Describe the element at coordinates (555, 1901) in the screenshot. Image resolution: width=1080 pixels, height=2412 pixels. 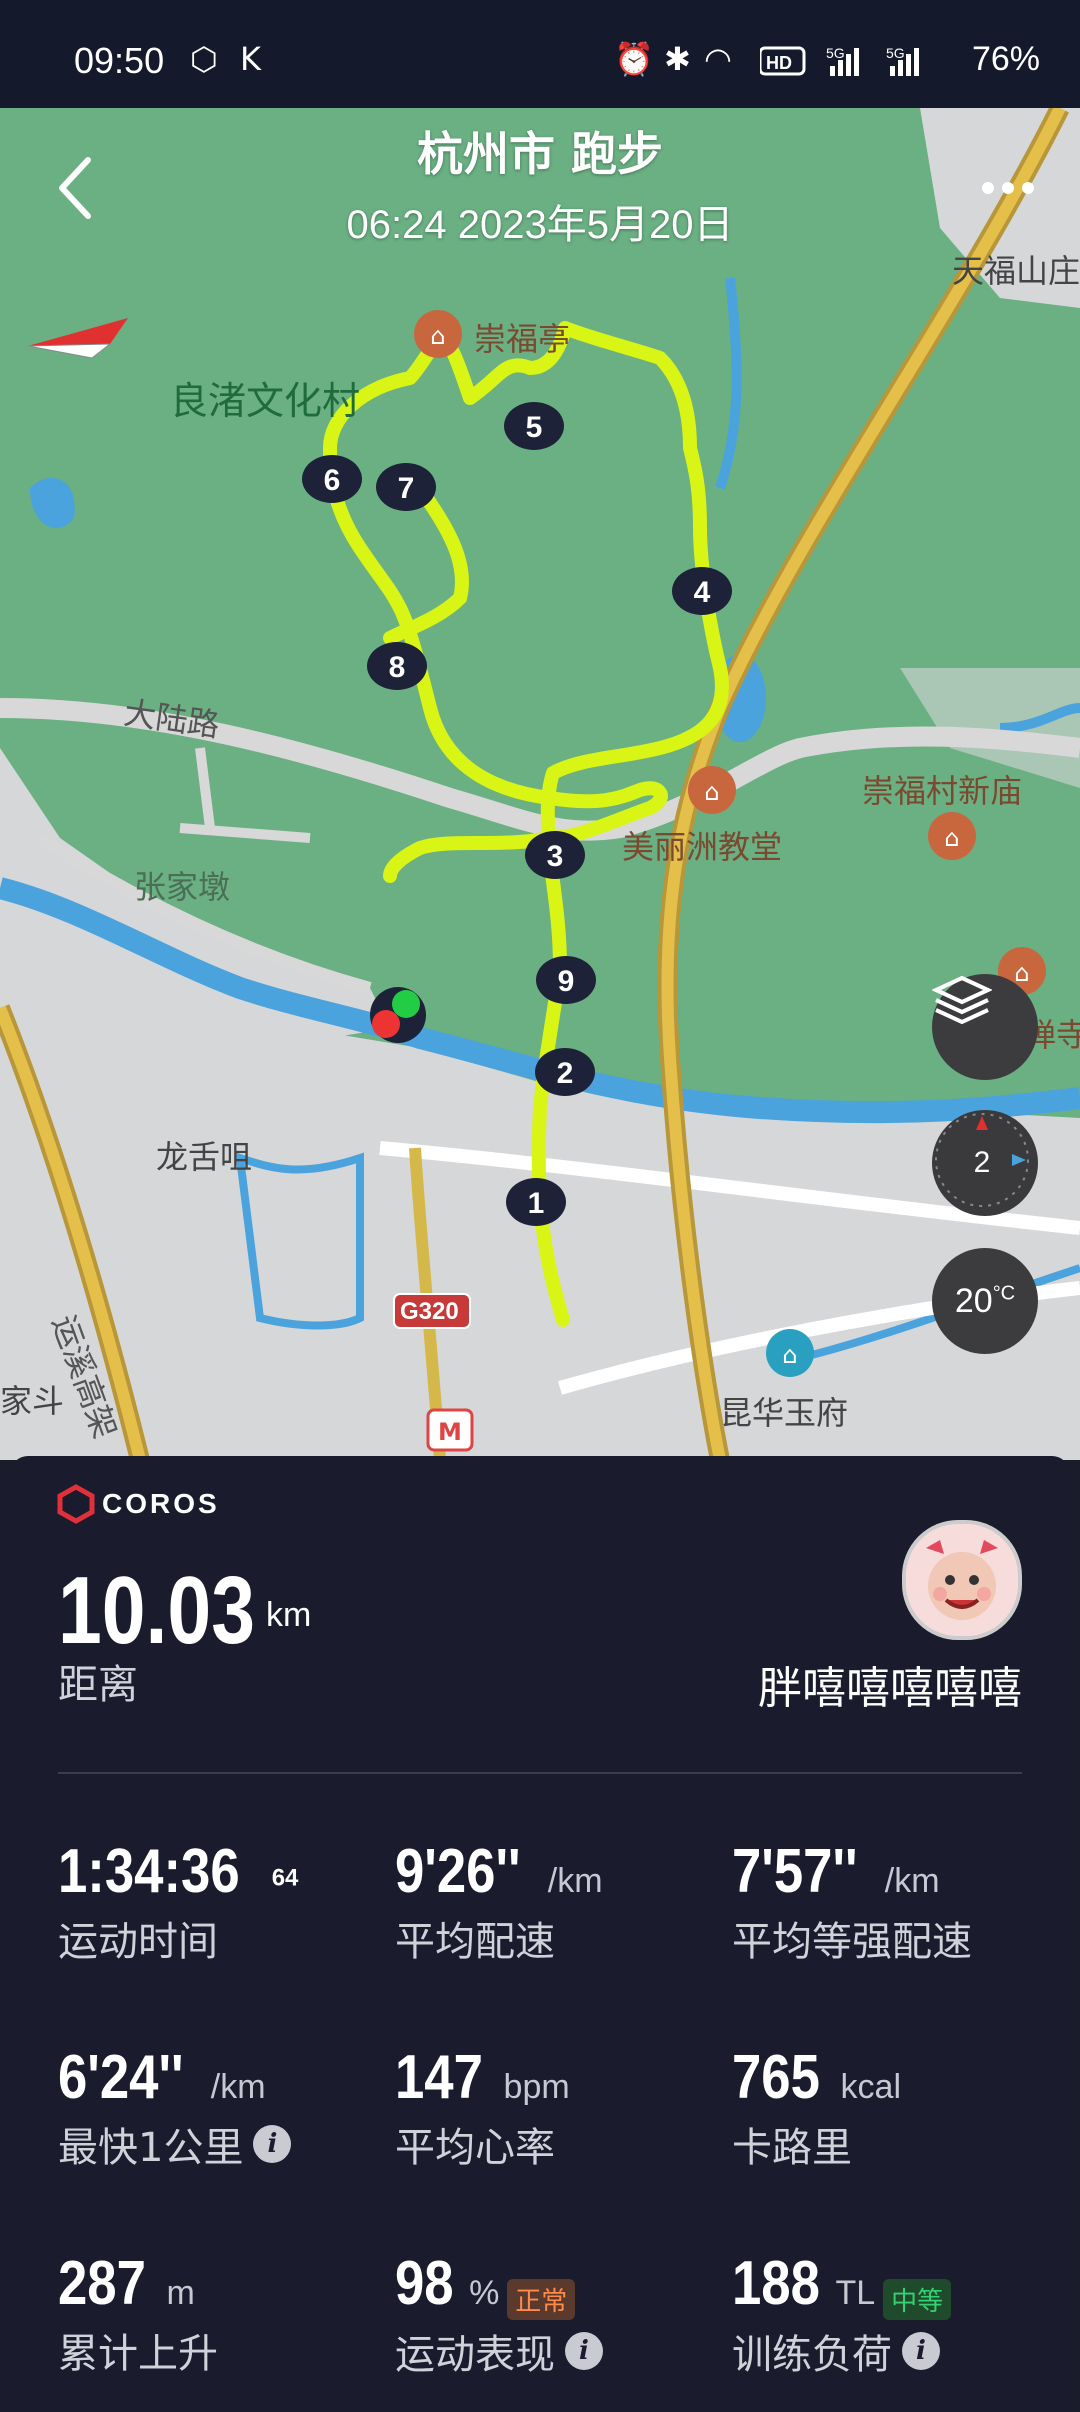
I see `stat-avg-pace: 9'26'' /km 平均配速` at that location.